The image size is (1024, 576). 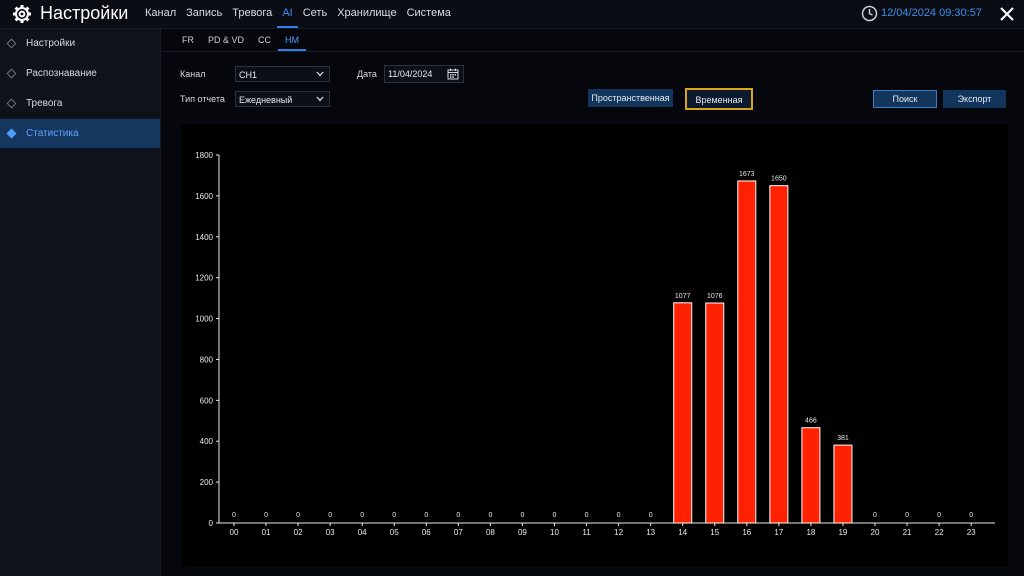 What do you see at coordinates (44, 103) in the screenshot?
I see `sidebar-item-label: Тревога` at bounding box center [44, 103].